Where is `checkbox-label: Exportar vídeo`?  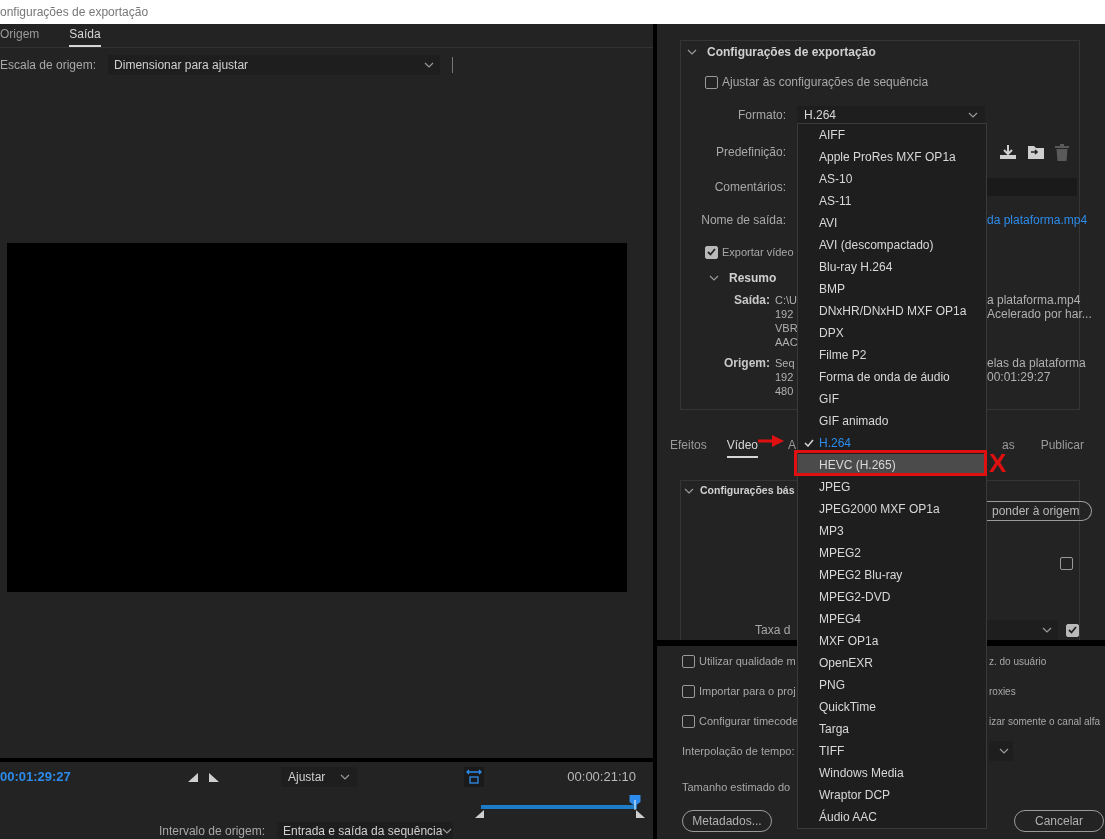
checkbox-label: Exportar vídeo is located at coordinates (758, 252).